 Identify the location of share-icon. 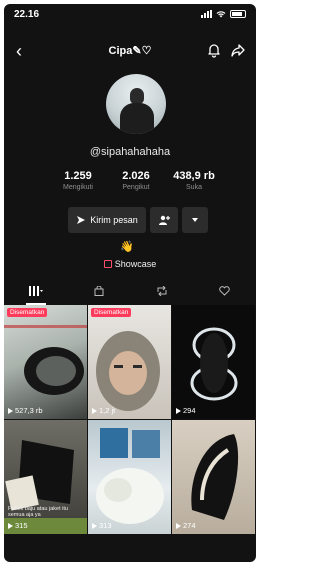
(238, 50).